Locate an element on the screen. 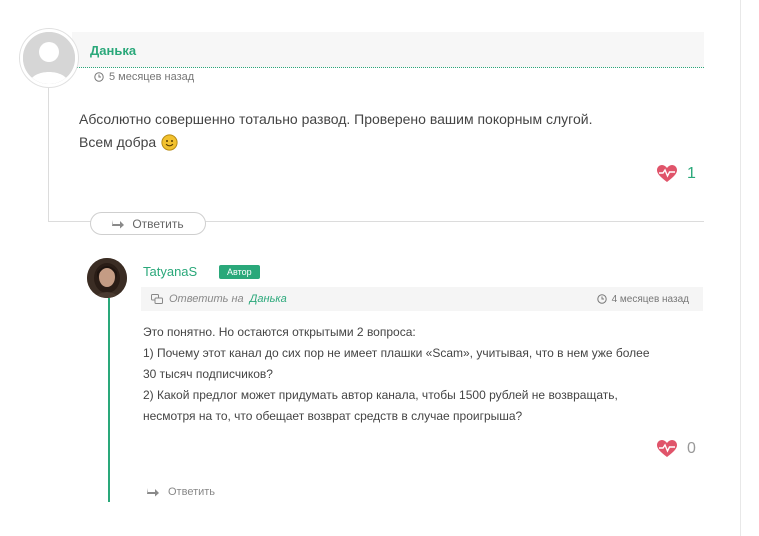  like-button: 1 is located at coordinates (676, 174).